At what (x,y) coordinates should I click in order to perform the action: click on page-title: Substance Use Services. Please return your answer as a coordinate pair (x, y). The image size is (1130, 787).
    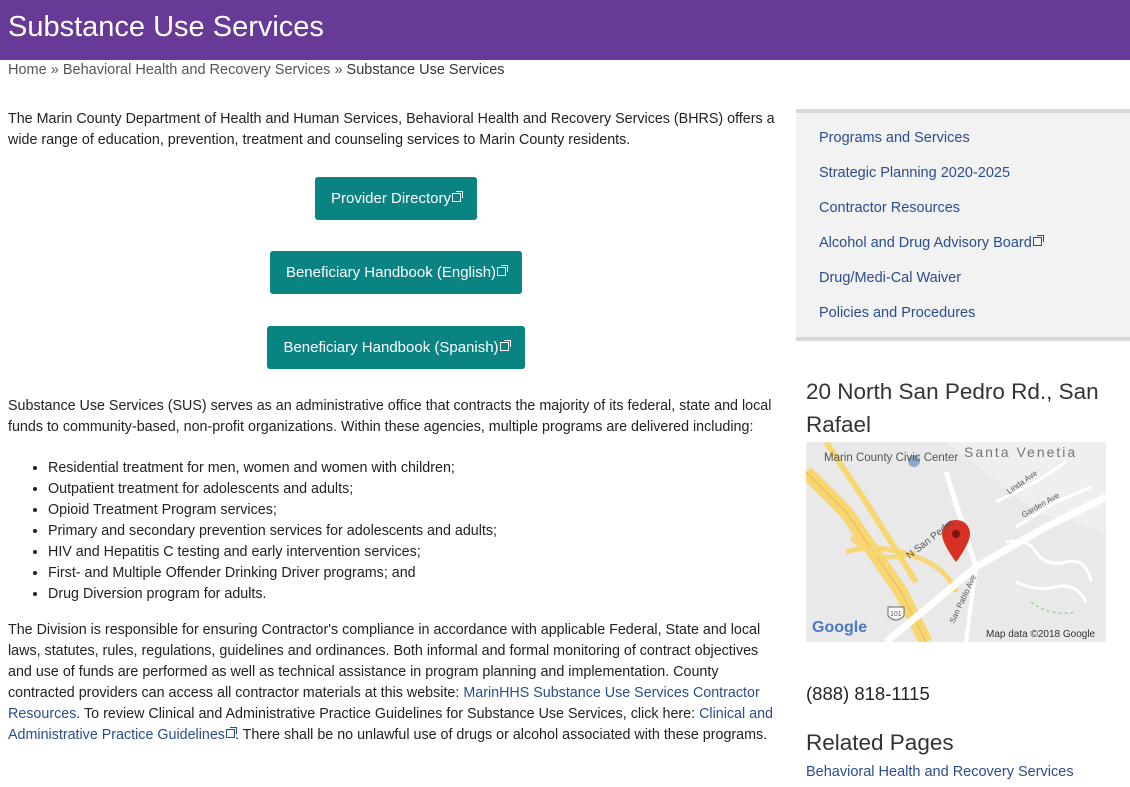
    Looking at the image, I should click on (166, 27).